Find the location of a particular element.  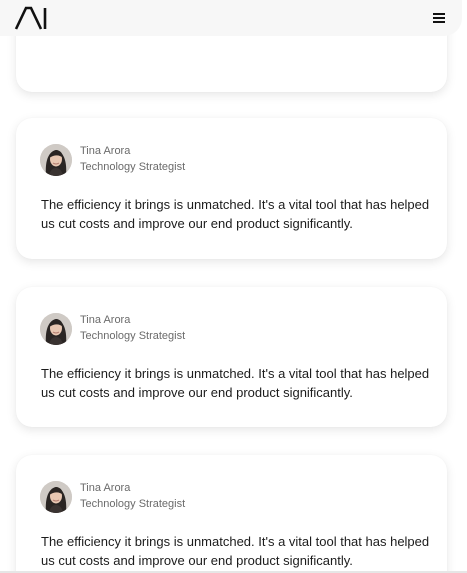

top-navigation-bar is located at coordinates (231, 18).